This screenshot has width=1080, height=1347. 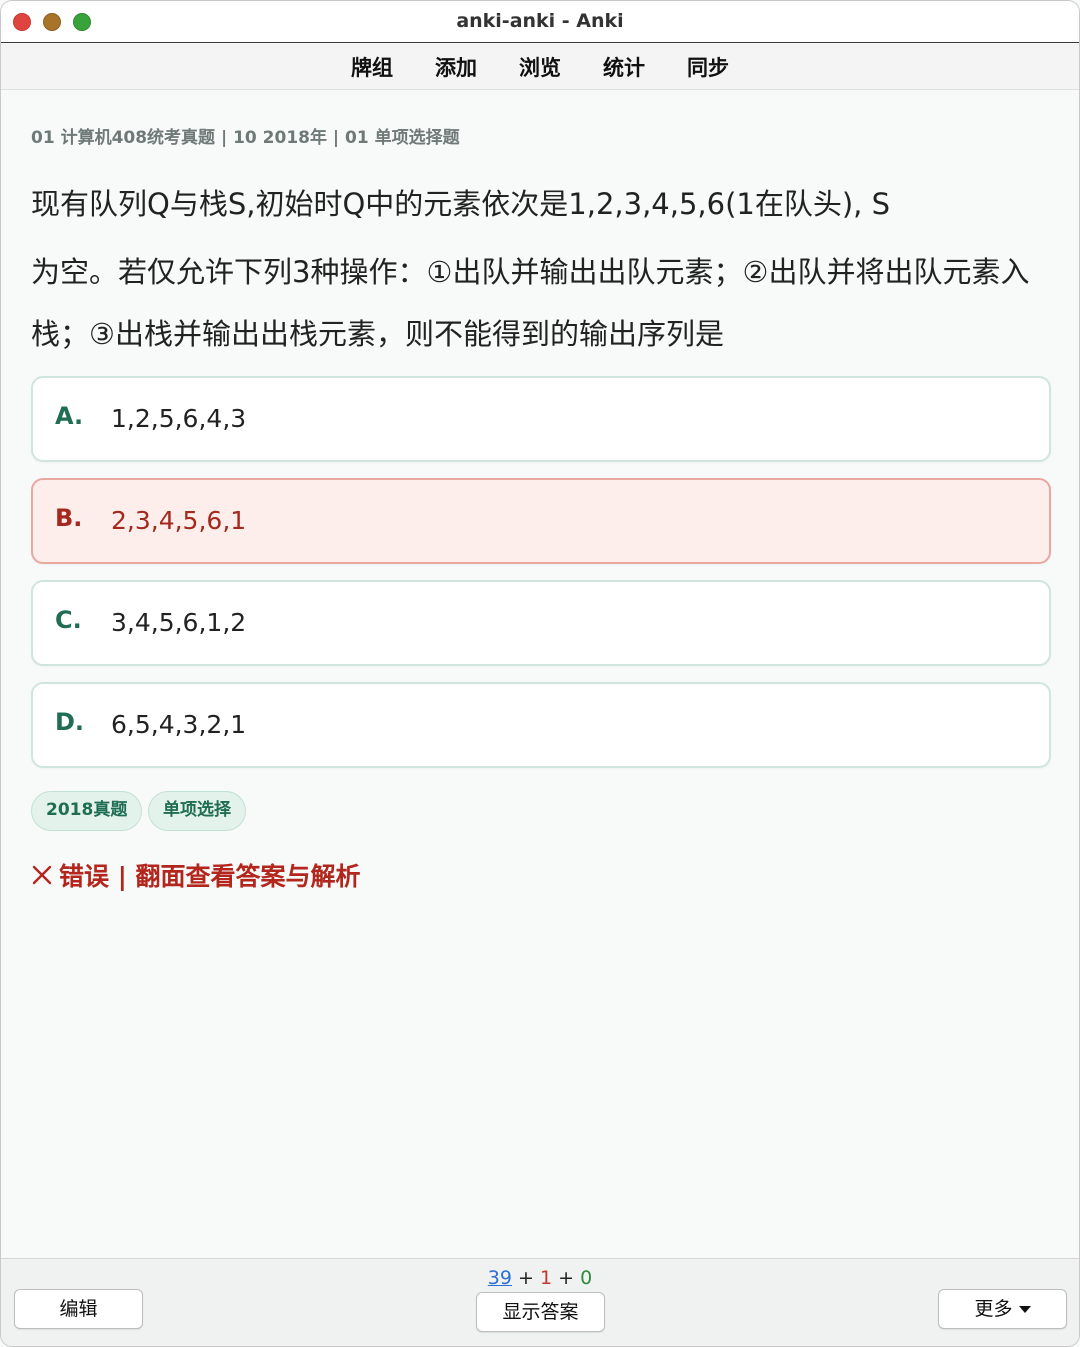 What do you see at coordinates (69, 416) in the screenshot?
I see `option-letter: A.` at bounding box center [69, 416].